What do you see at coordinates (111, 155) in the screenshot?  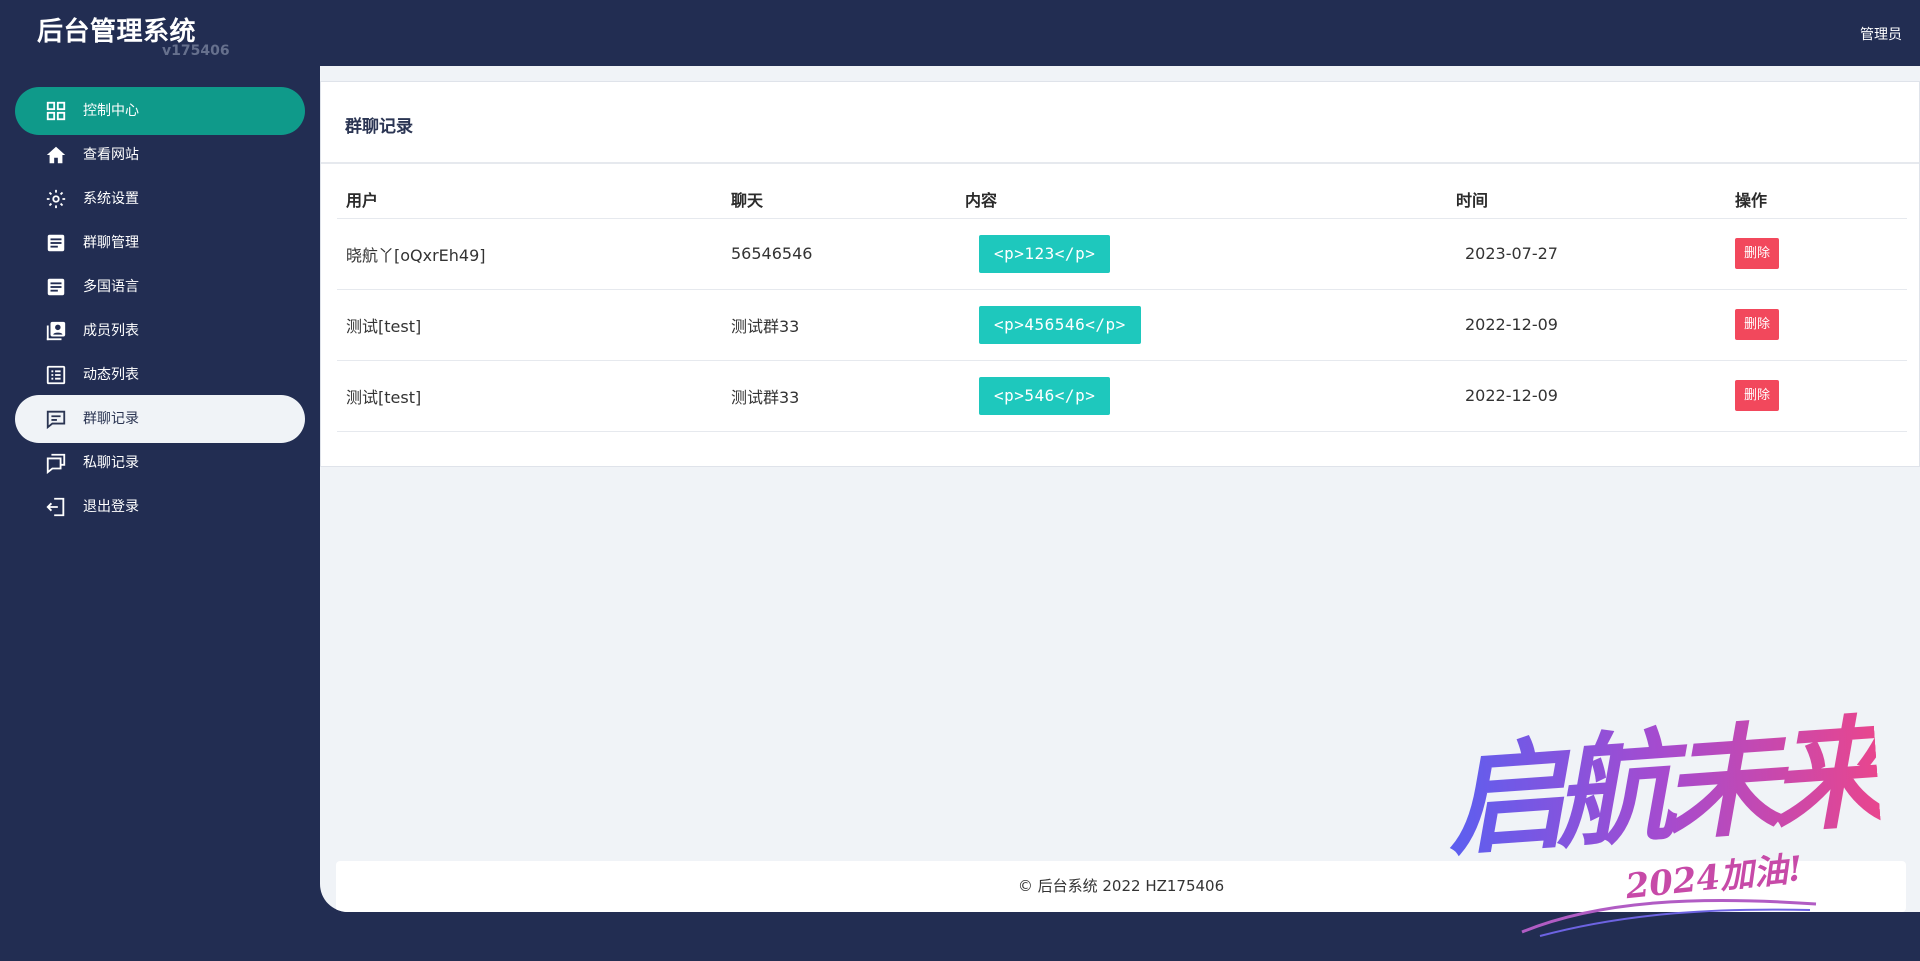 I see `sidebar-item-label: 查看网站` at bounding box center [111, 155].